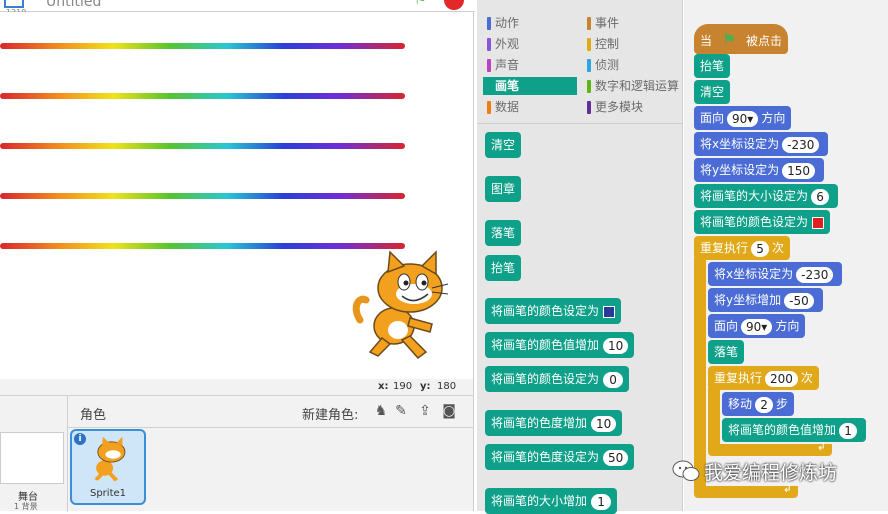 This screenshot has height=514, width=888. I want to click on mouse-coordinates: x: 190 y: 180, so click(237, 387).